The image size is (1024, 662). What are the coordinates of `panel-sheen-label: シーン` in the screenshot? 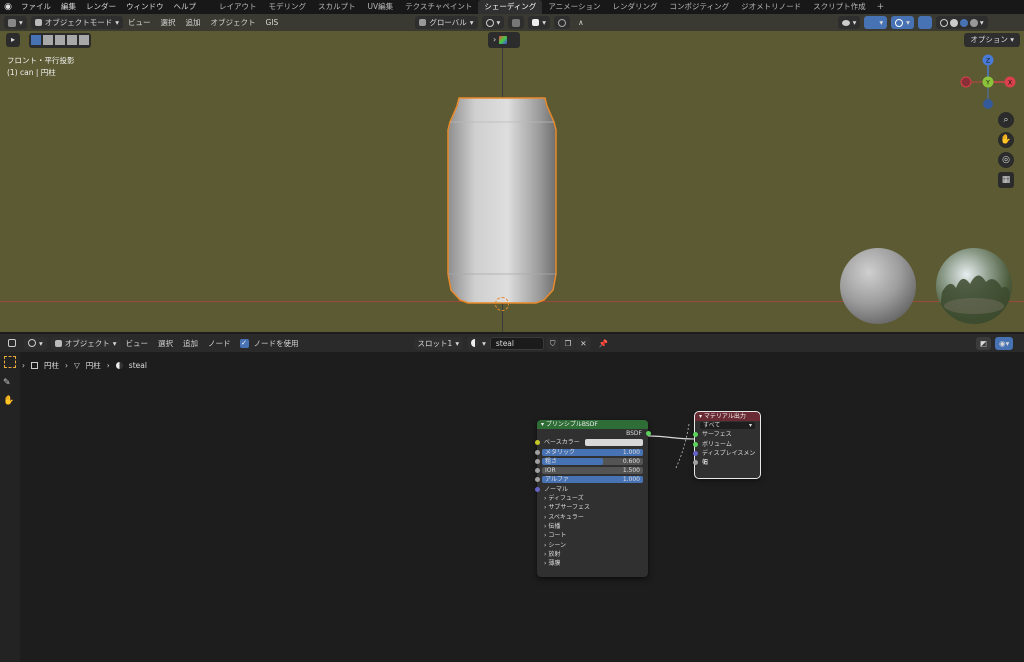 It's located at (557, 545).